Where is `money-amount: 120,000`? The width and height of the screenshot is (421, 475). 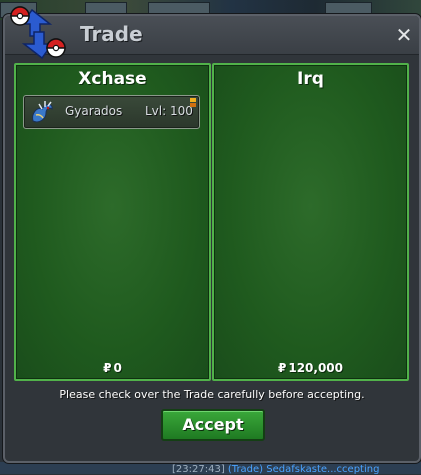
money-amount: 120,000 is located at coordinates (315, 368).